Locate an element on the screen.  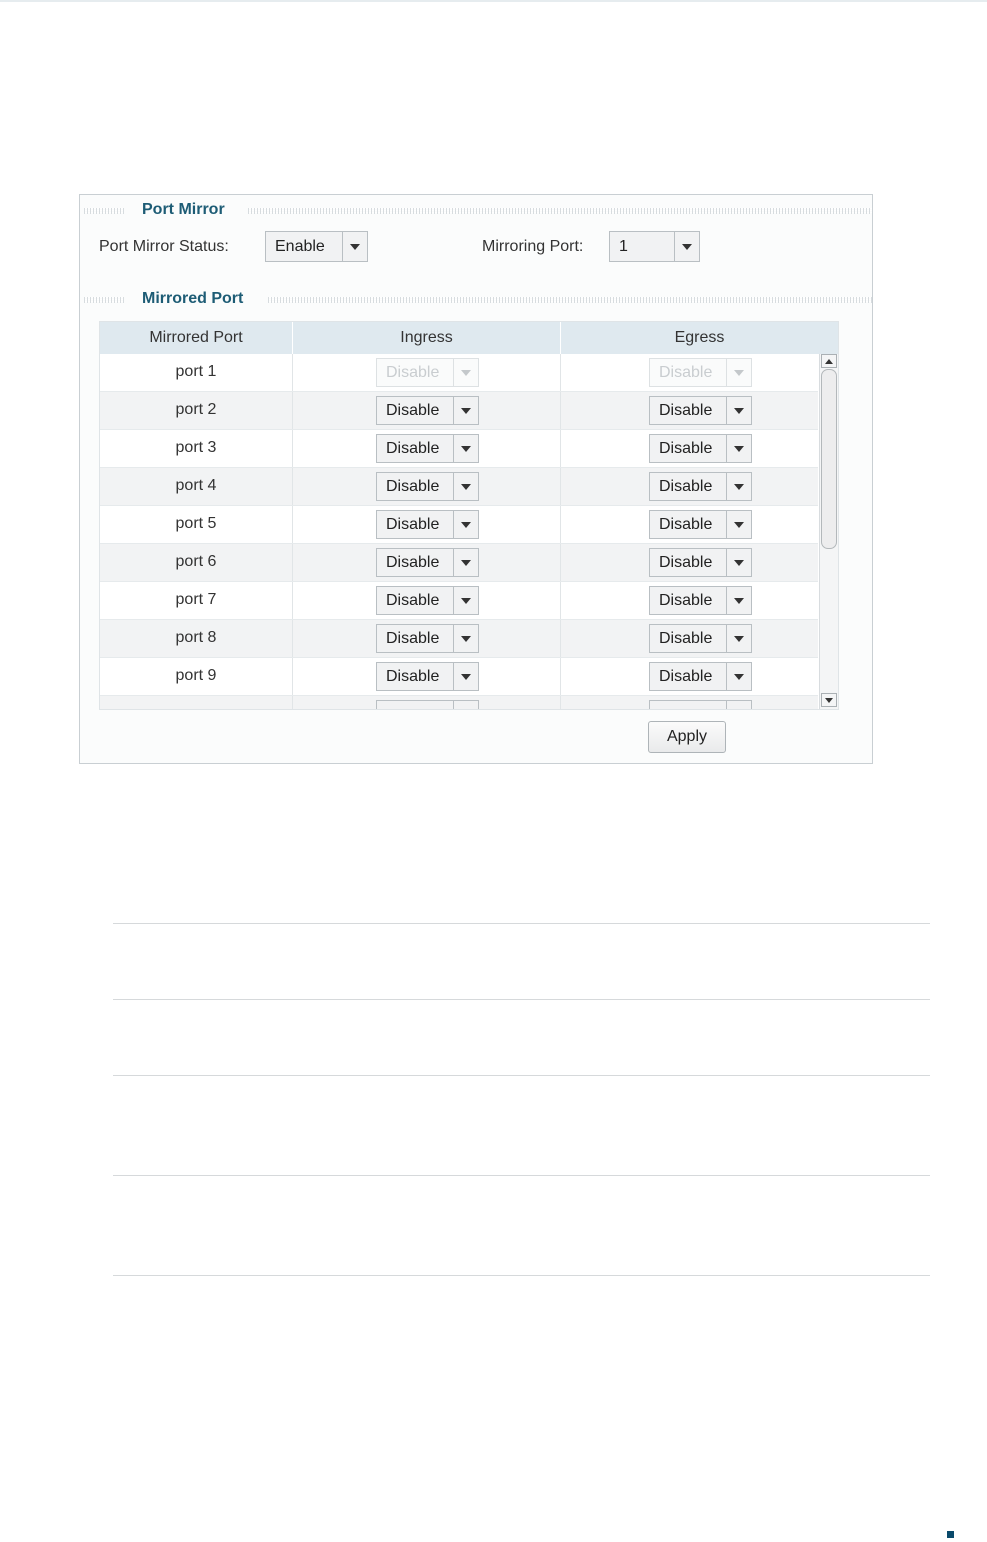
table-row: port 8 Disable Disable is located at coordinates (459, 639).